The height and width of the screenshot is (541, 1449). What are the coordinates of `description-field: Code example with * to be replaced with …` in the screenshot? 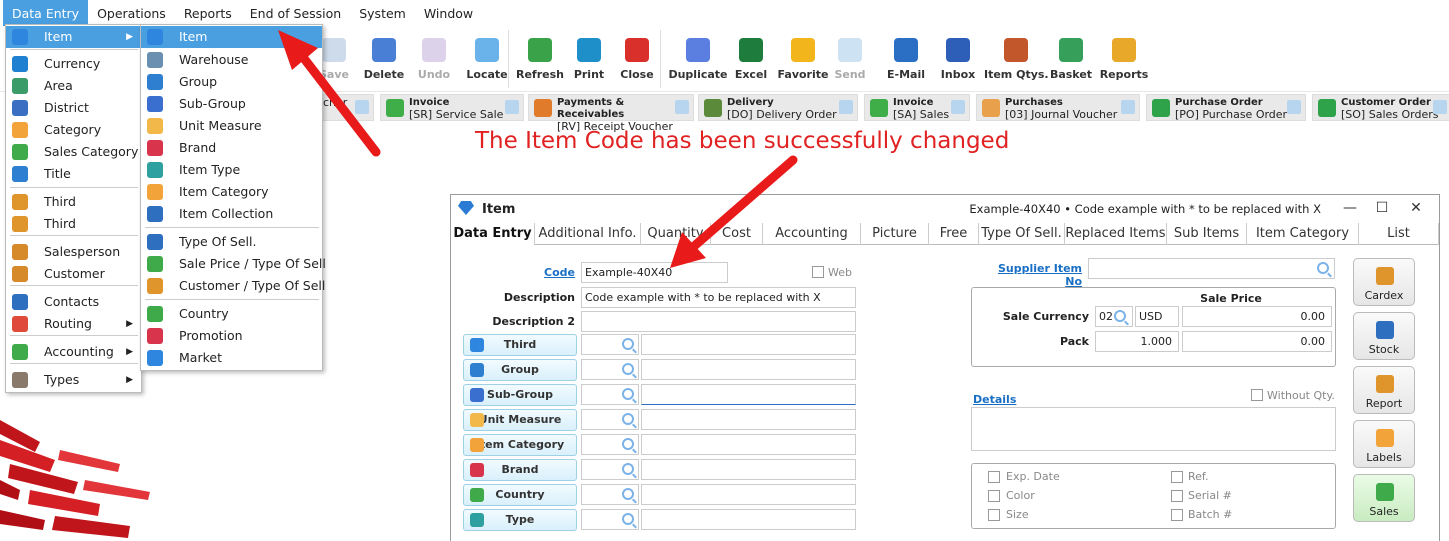 It's located at (718, 297).